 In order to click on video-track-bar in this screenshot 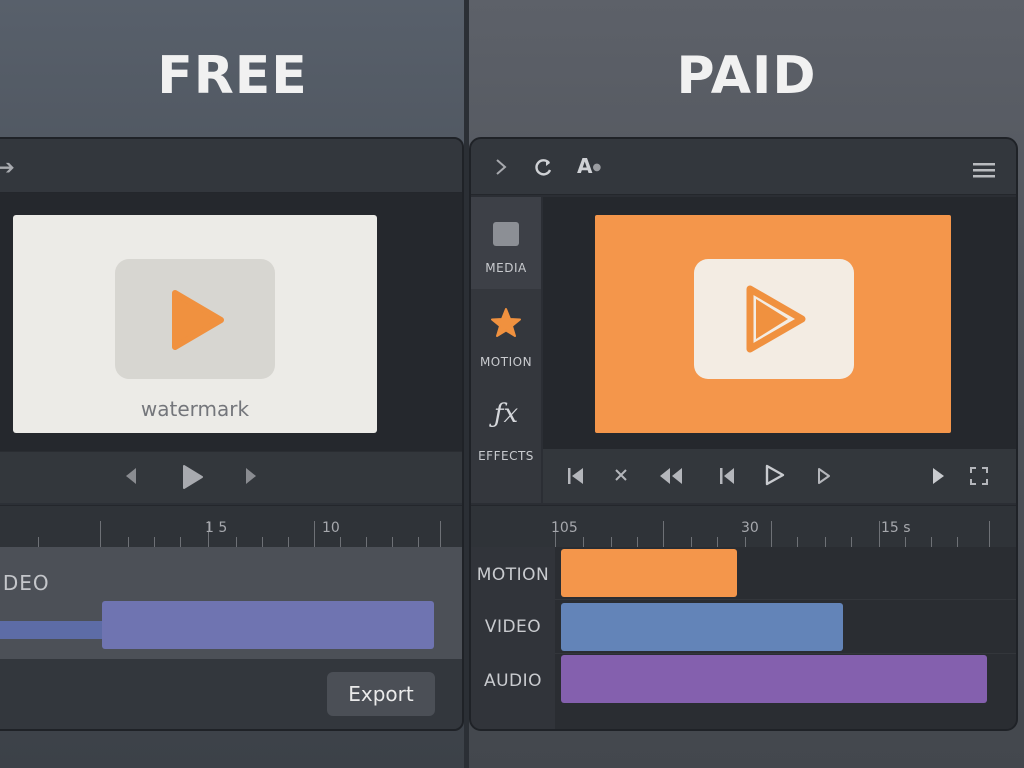, I will do `click(51, 630)`.